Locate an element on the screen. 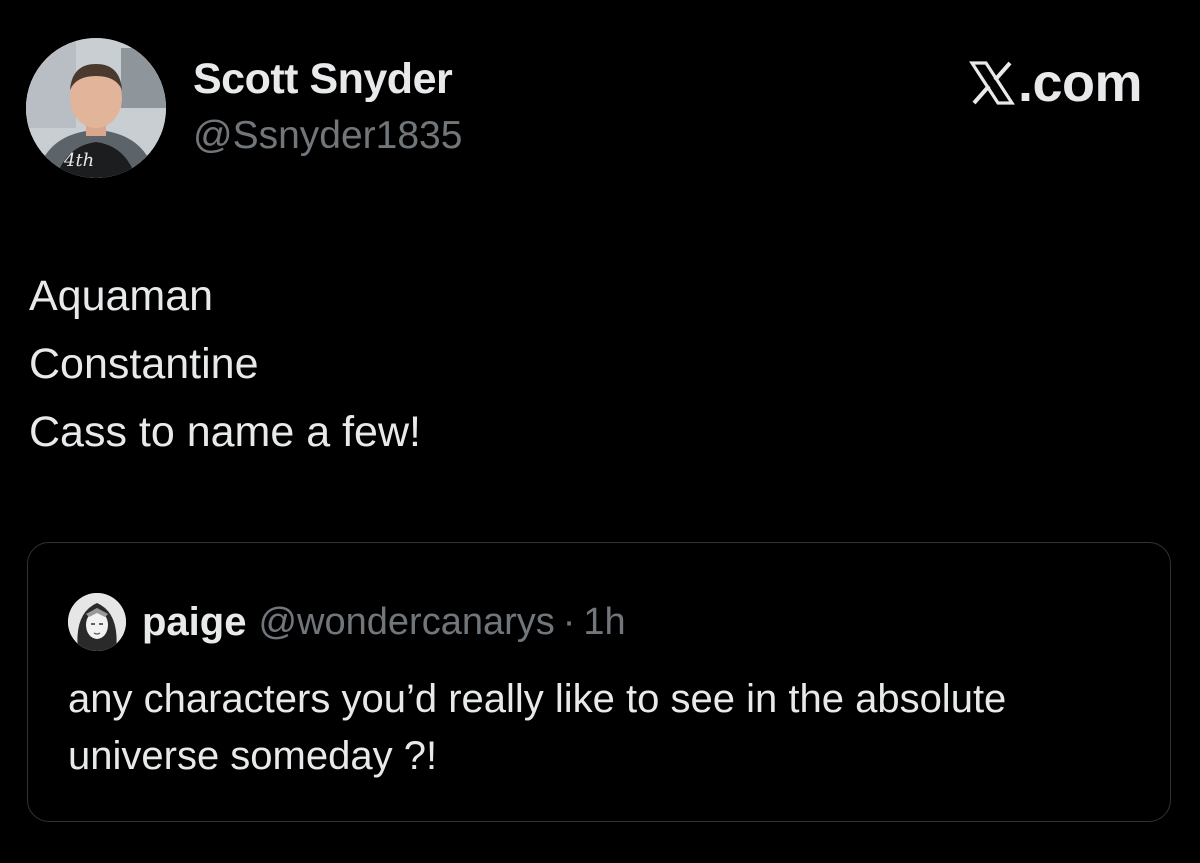  profile-illustration-icon is located at coordinates (97, 622).